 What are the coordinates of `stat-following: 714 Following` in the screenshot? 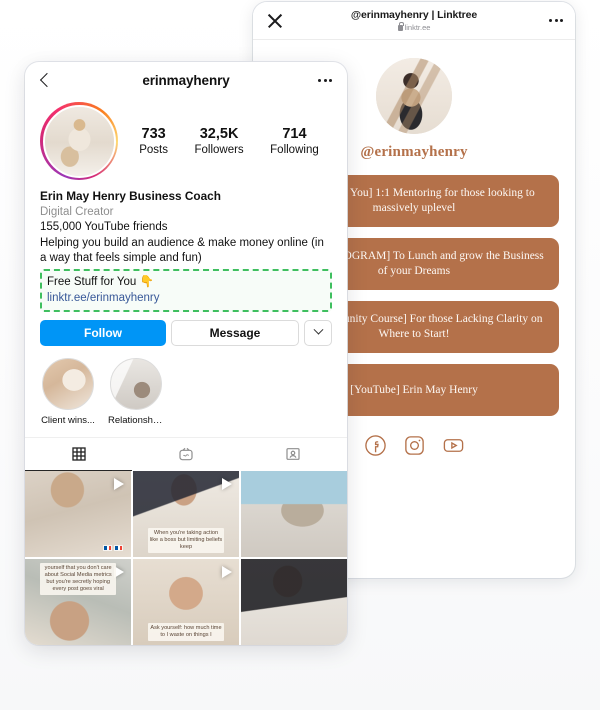 It's located at (294, 141).